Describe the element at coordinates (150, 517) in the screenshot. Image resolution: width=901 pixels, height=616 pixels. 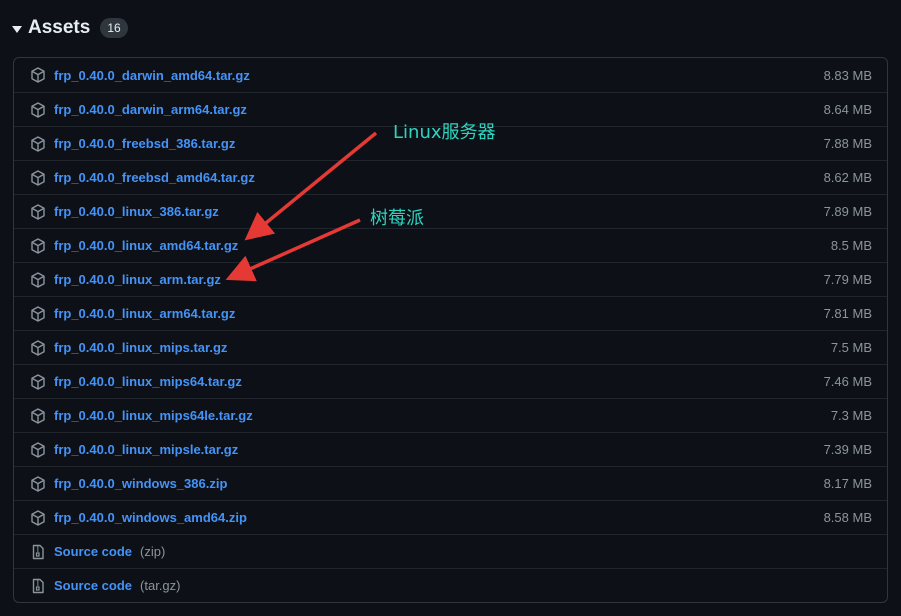
I see `asset-link: frp_0.40.0_windows_amd64.zip` at that location.